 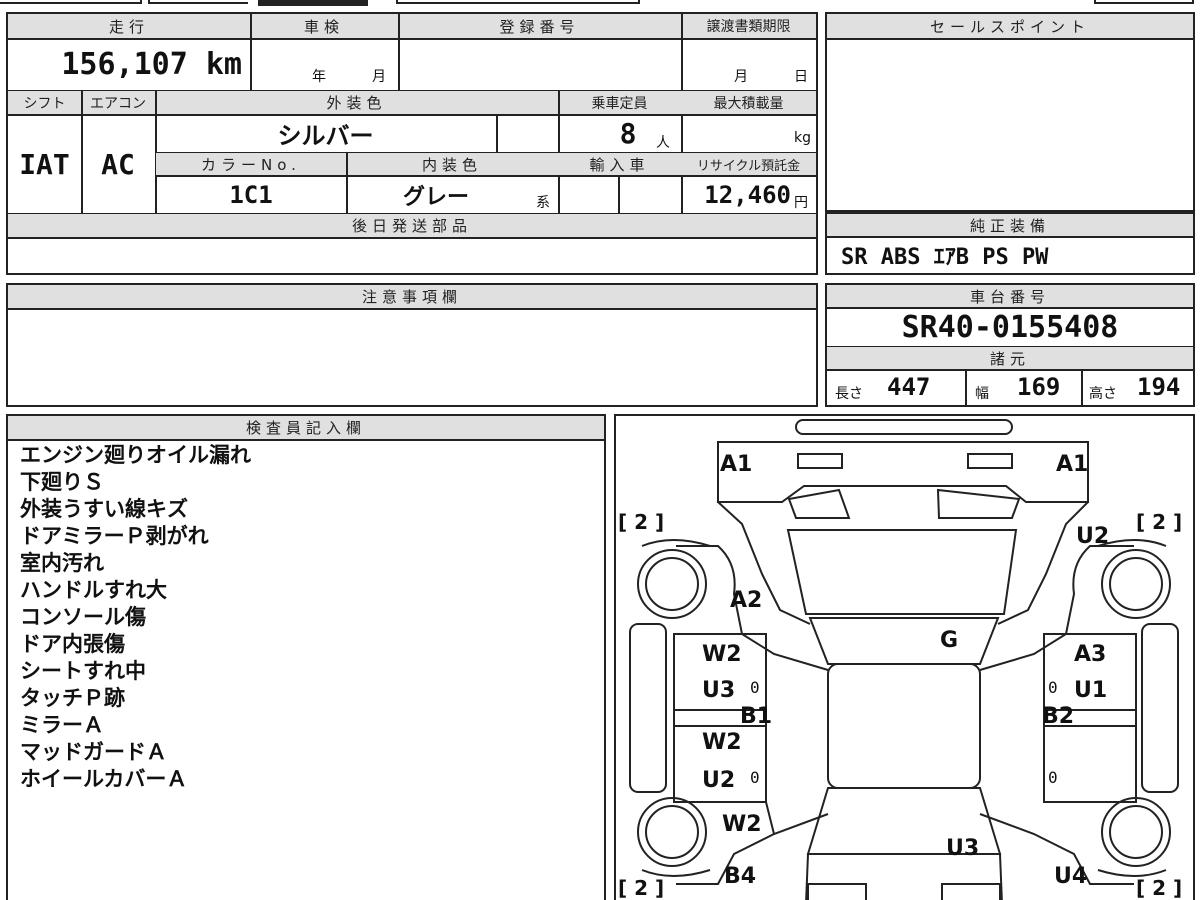 I want to click on mark-b4: B4, so click(x=740, y=876).